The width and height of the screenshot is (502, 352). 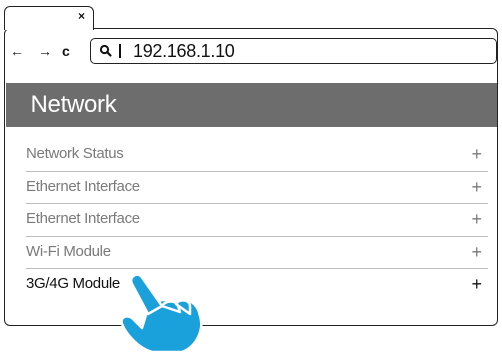 I want to click on browser-tab: ×, so click(x=49, y=18).